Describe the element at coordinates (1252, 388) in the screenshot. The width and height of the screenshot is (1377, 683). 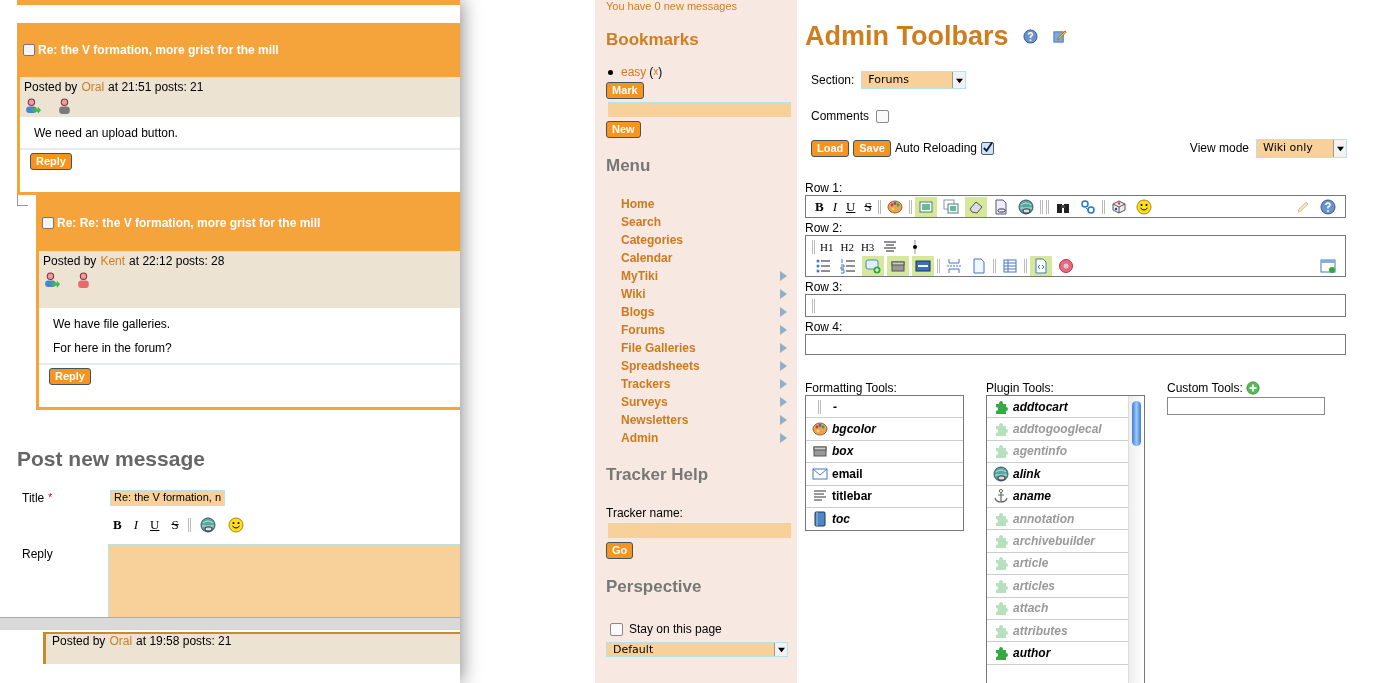
I see `add-icon` at that location.